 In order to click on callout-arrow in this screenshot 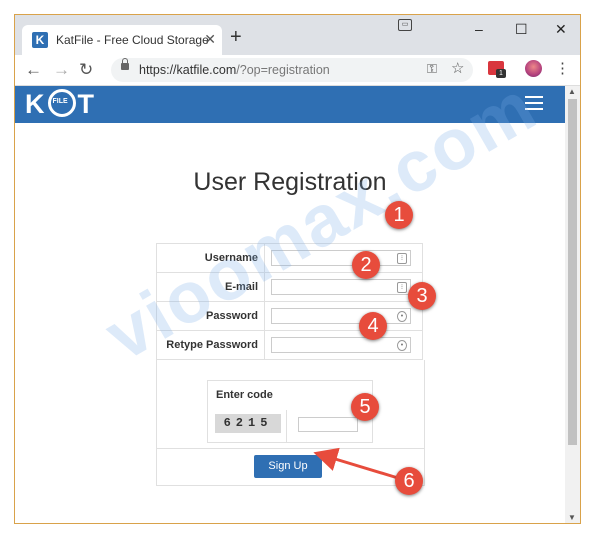, I will do `click(356, 463)`.